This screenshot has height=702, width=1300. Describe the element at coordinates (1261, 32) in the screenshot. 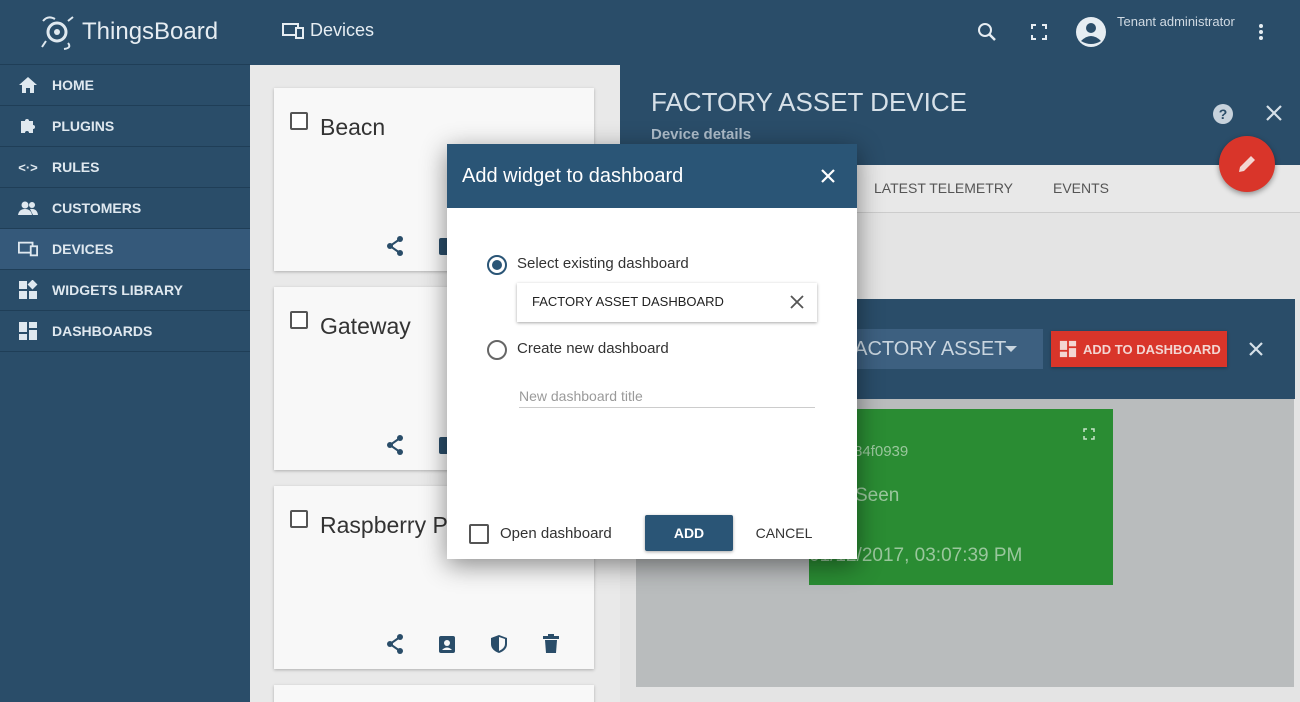

I see `more-vert-icon` at that location.